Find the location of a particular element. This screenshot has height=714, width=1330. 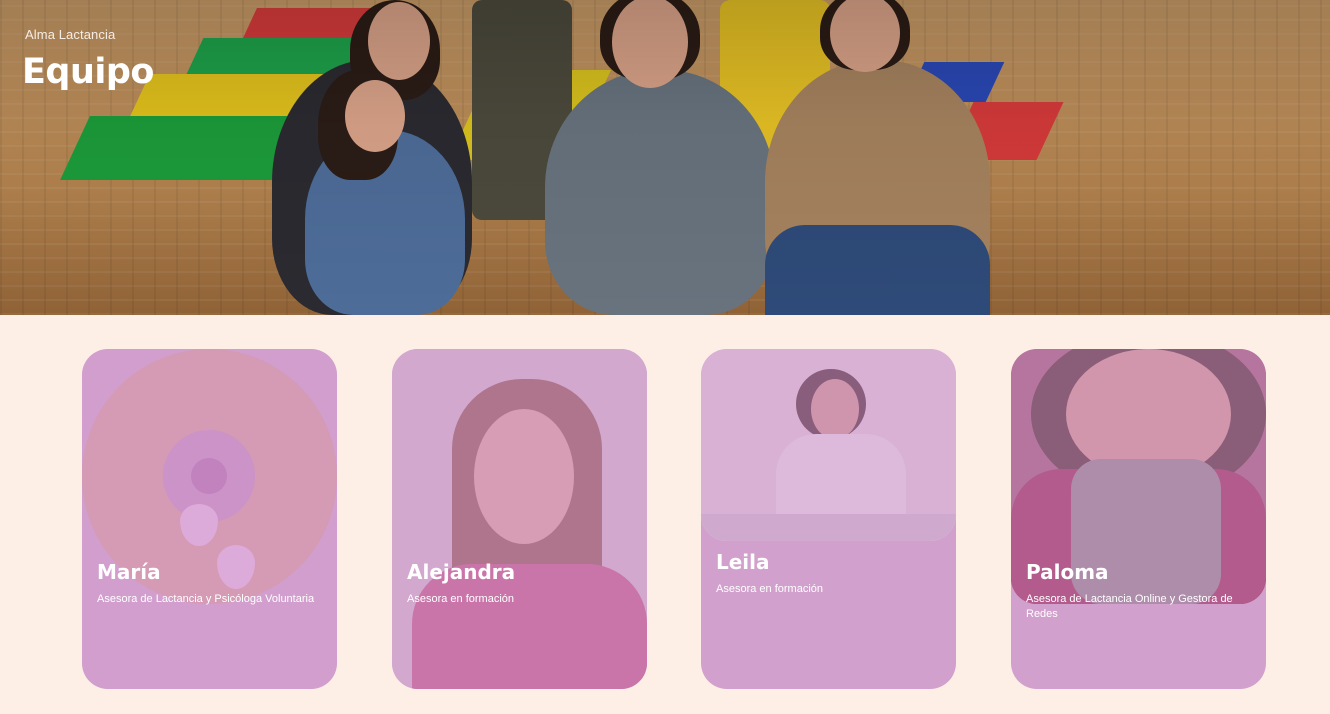

page-title: Equipo is located at coordinates (88, 72).